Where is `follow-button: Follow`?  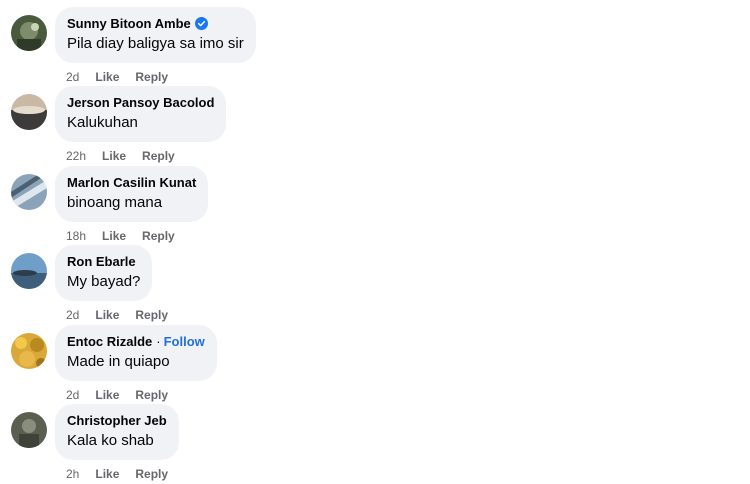
follow-button: Follow is located at coordinates (184, 341).